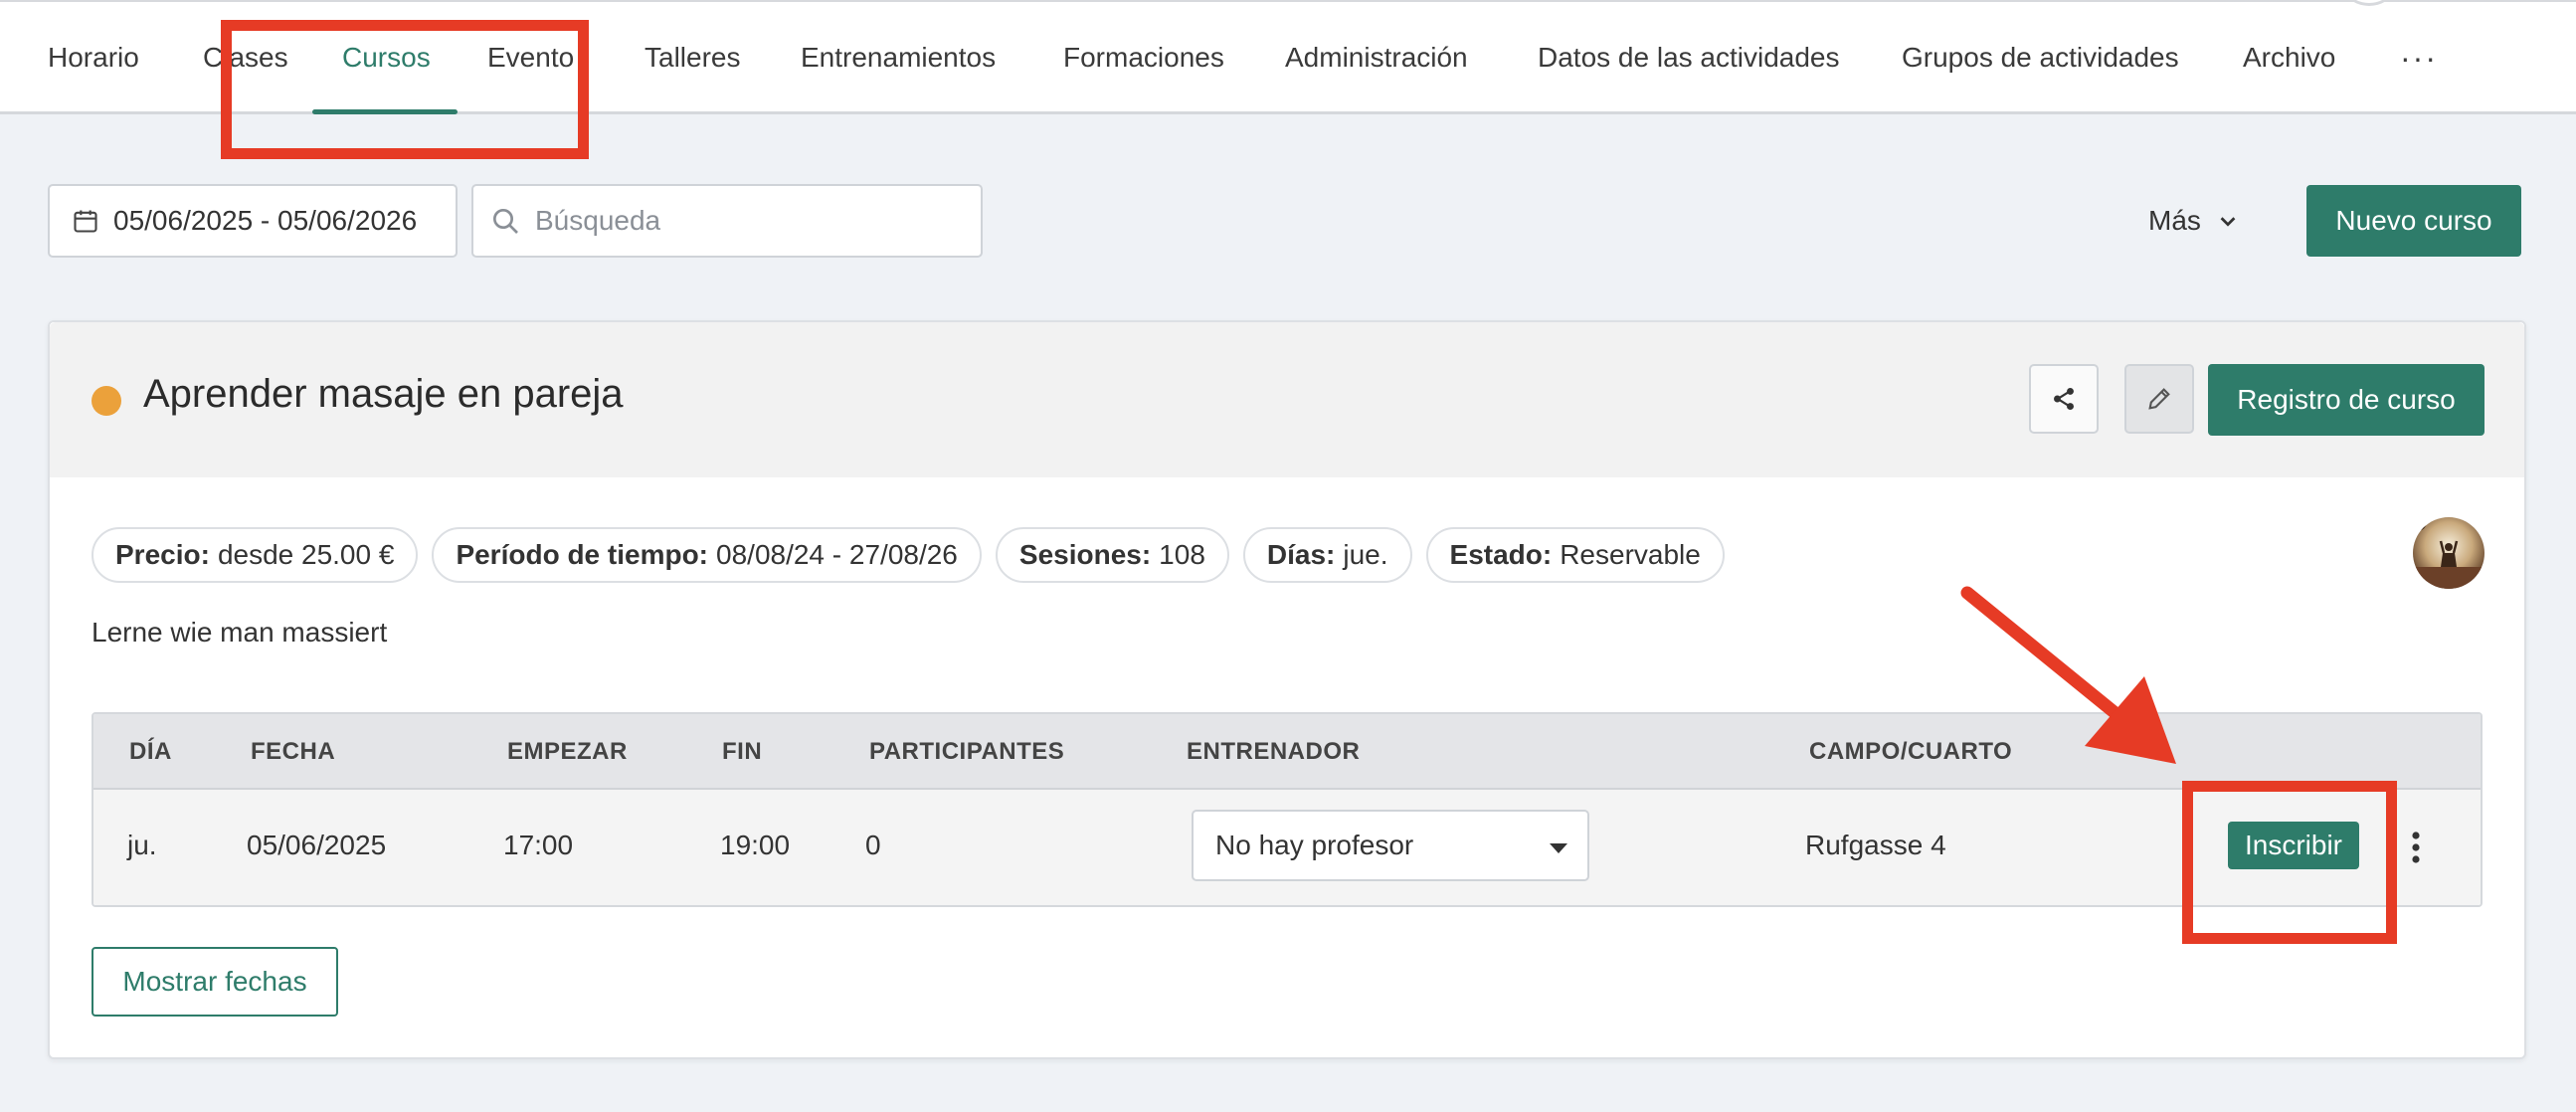 The image size is (2576, 1112). Describe the element at coordinates (505, 221) in the screenshot. I see `search-icon` at that location.